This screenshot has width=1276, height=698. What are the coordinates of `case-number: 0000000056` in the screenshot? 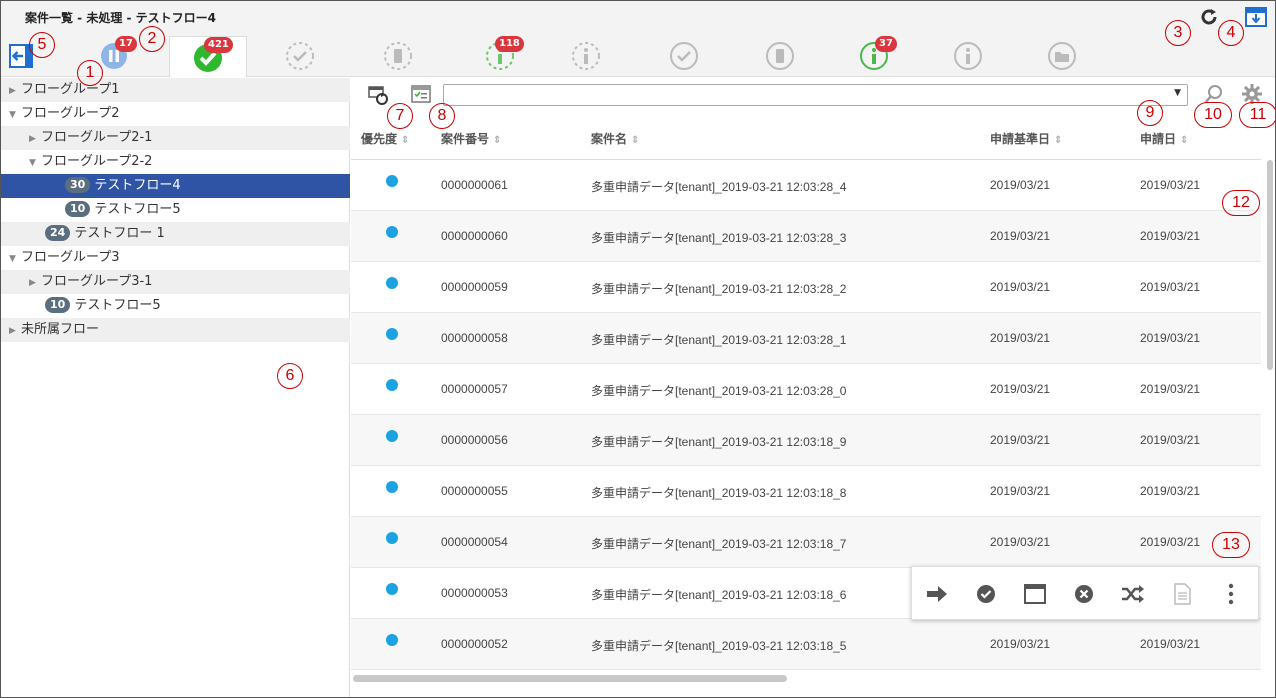 It's located at (474, 440).